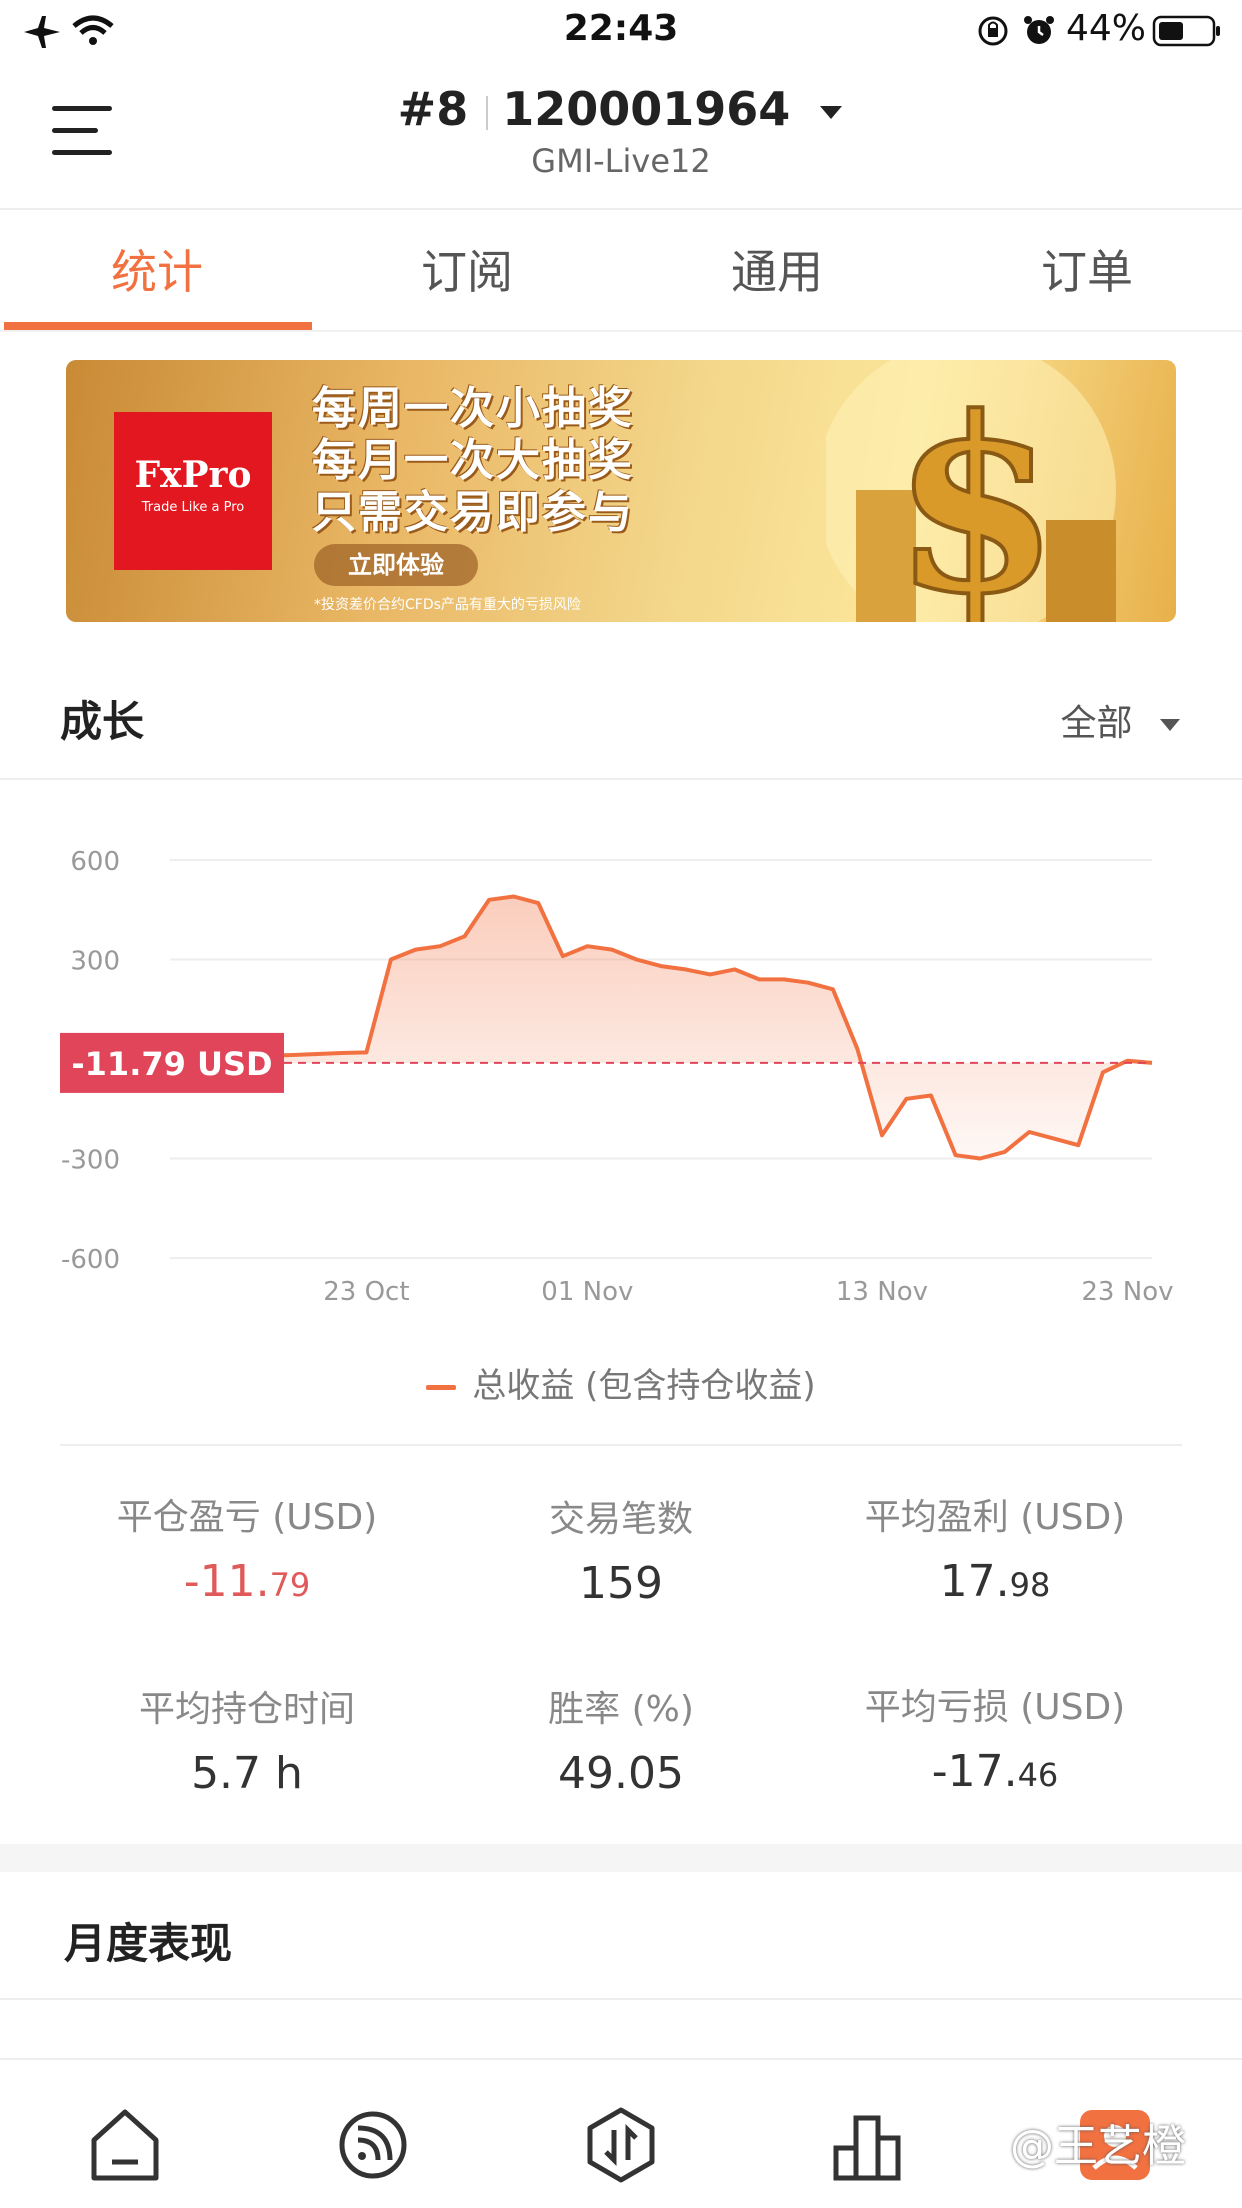 The width and height of the screenshot is (1242, 2208). Describe the element at coordinates (487, 112) in the screenshot. I see `account-separator` at that location.